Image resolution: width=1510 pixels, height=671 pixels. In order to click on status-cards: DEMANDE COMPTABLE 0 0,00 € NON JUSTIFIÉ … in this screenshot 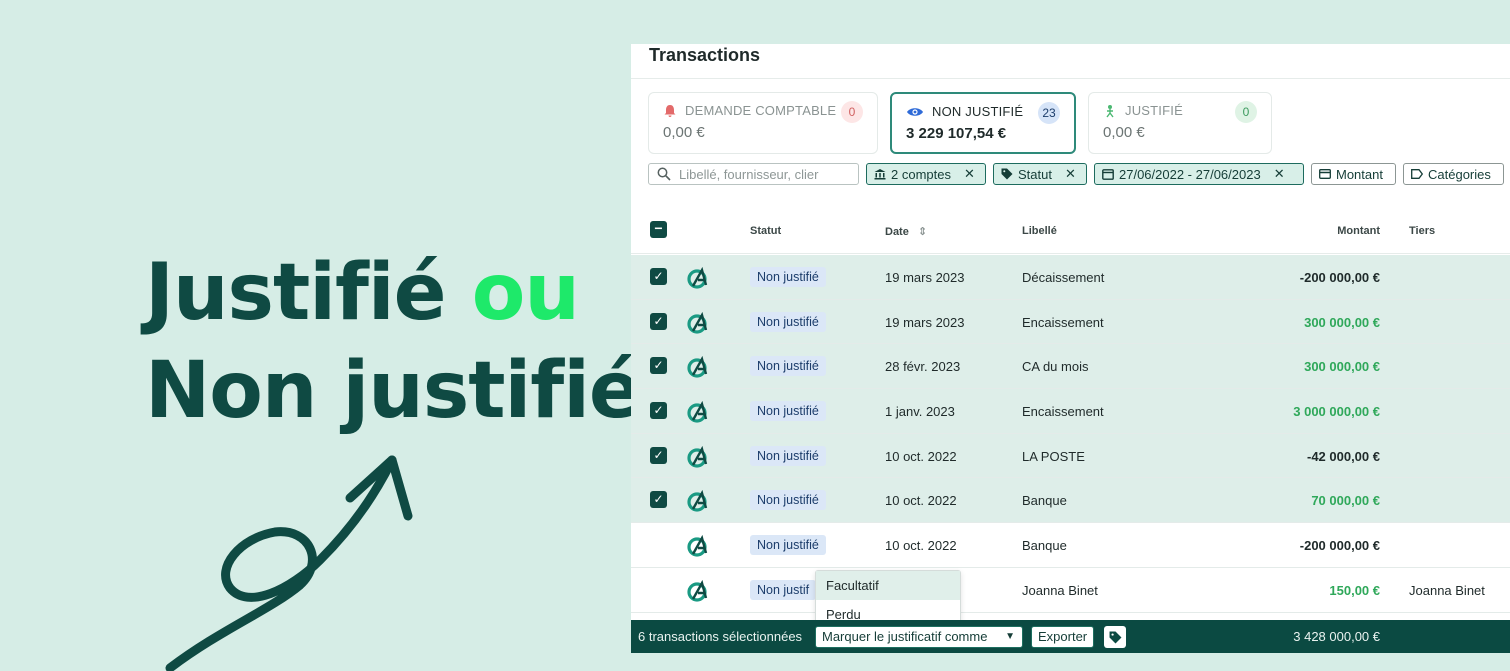, I will do `click(960, 123)`.